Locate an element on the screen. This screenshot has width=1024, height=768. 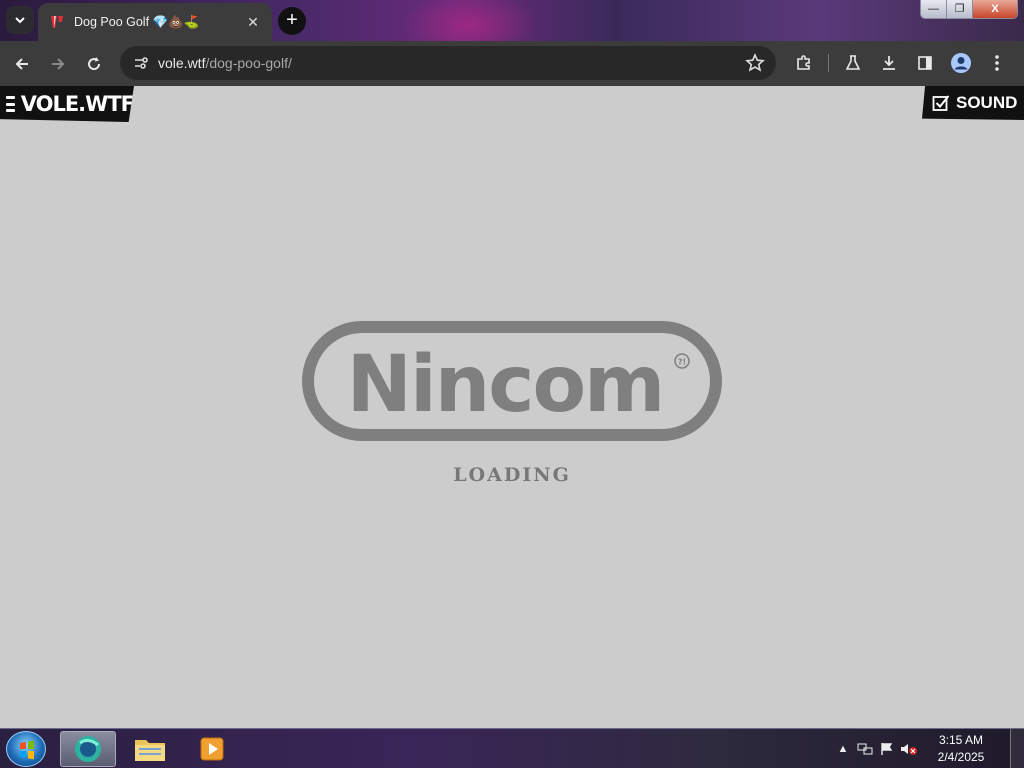
media-player-icon is located at coordinates (212, 749).